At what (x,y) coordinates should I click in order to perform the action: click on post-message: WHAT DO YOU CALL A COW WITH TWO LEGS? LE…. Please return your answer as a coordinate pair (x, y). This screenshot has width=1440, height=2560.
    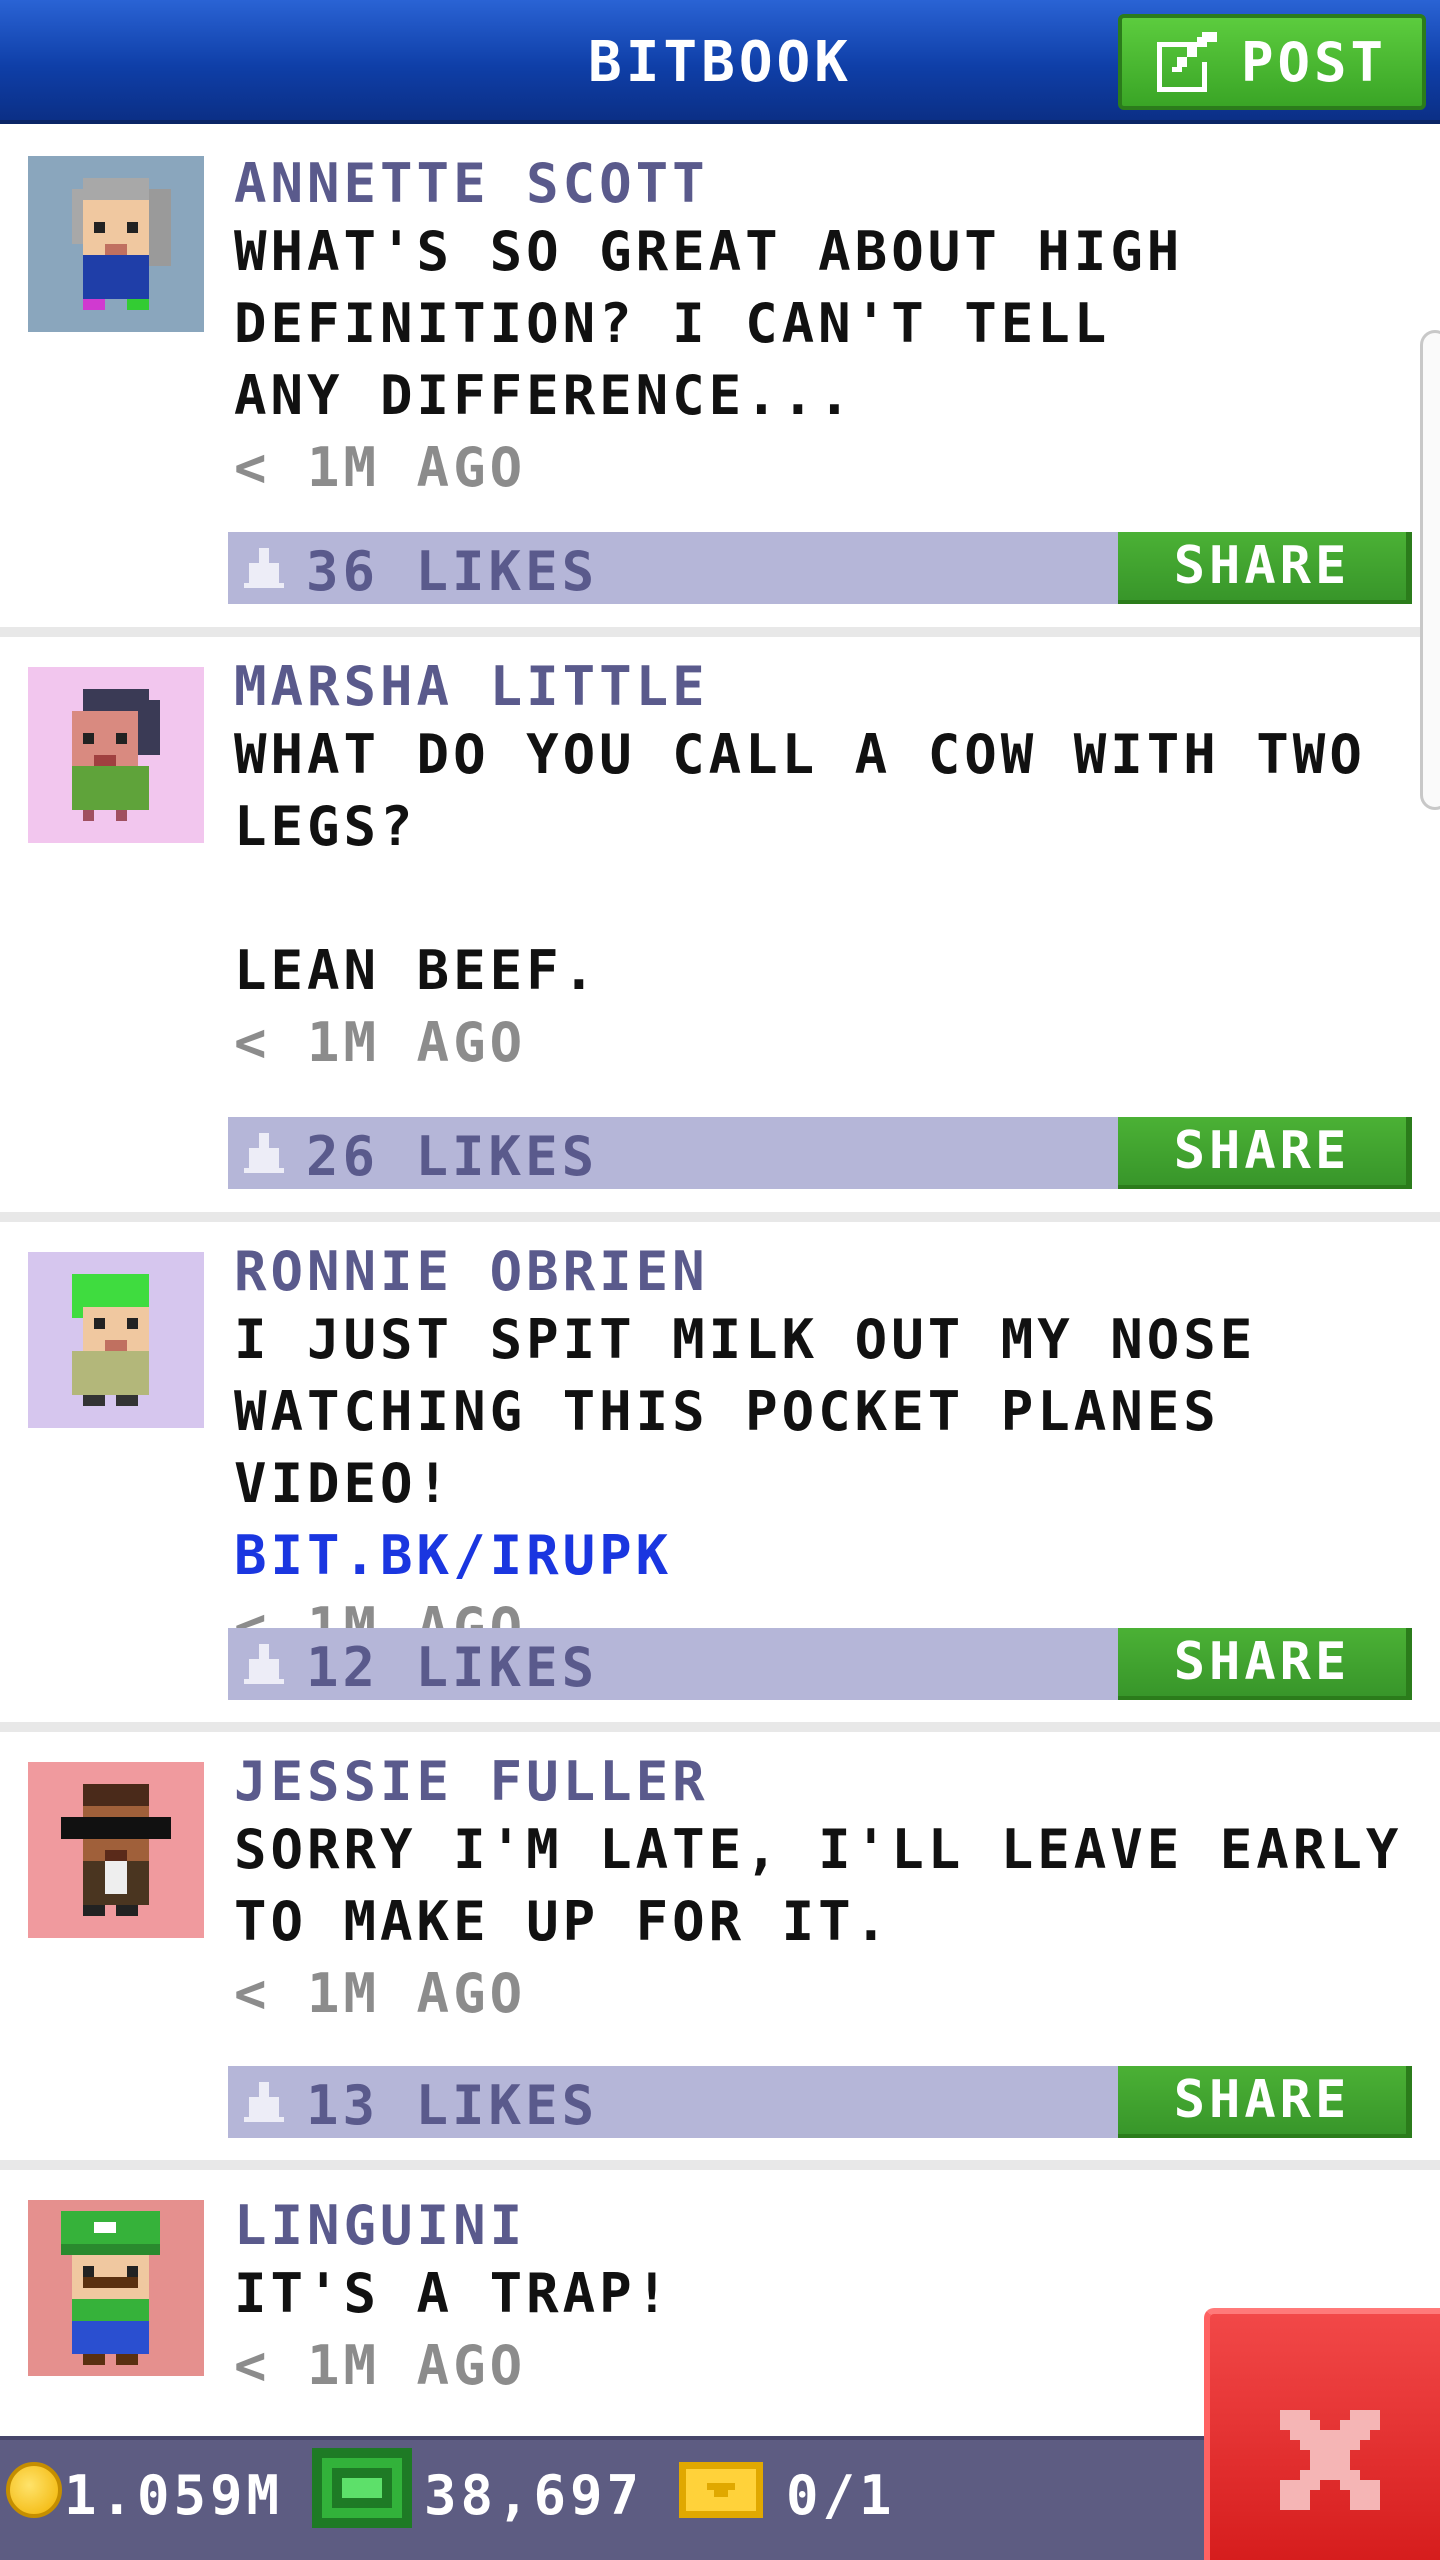
    Looking at the image, I should click on (800, 862).